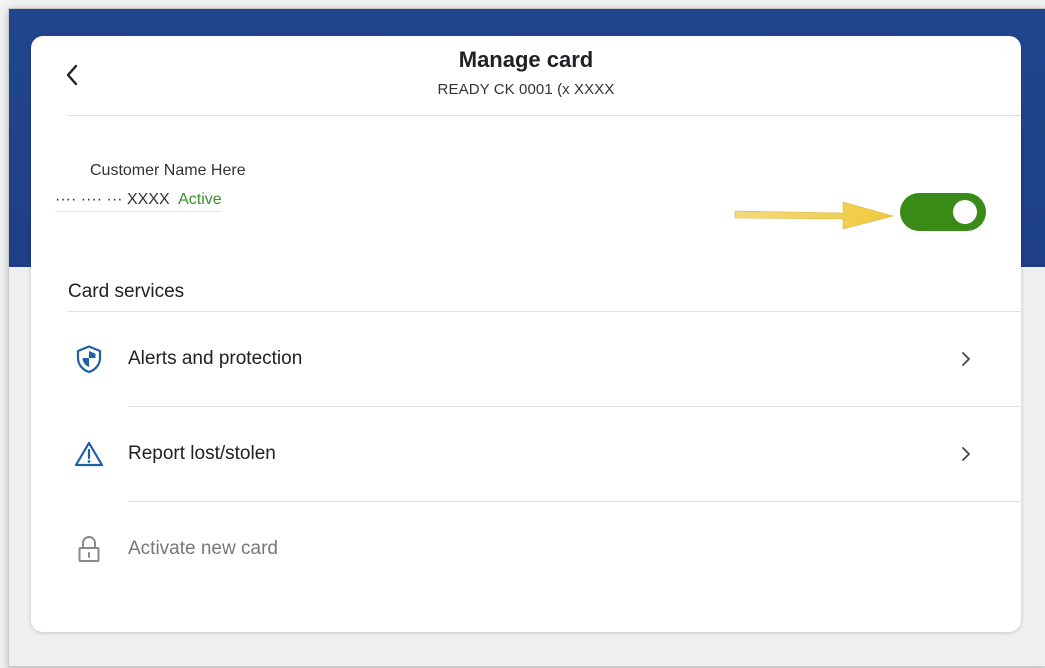  I want to click on card-number-line: ···· ···· ··· XXXX Active, so click(138, 201).